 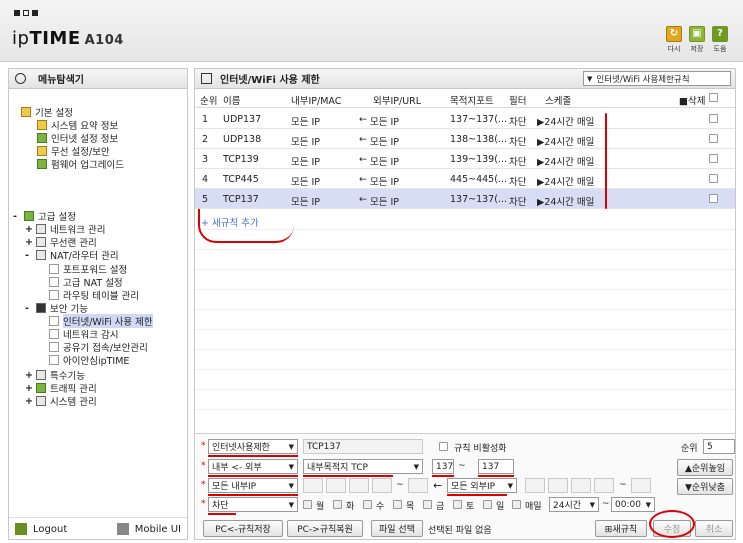 I want to click on direction-select: 내부 <- 외부 ▼, so click(x=253, y=466).